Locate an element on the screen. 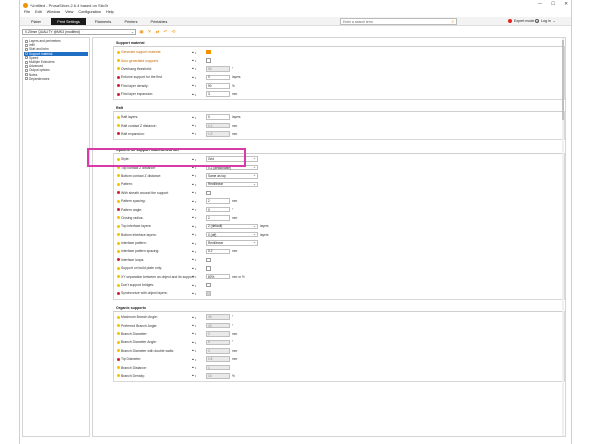 This screenshot has width=592, height=444. setting-input: 25 is located at coordinates (218, 325).